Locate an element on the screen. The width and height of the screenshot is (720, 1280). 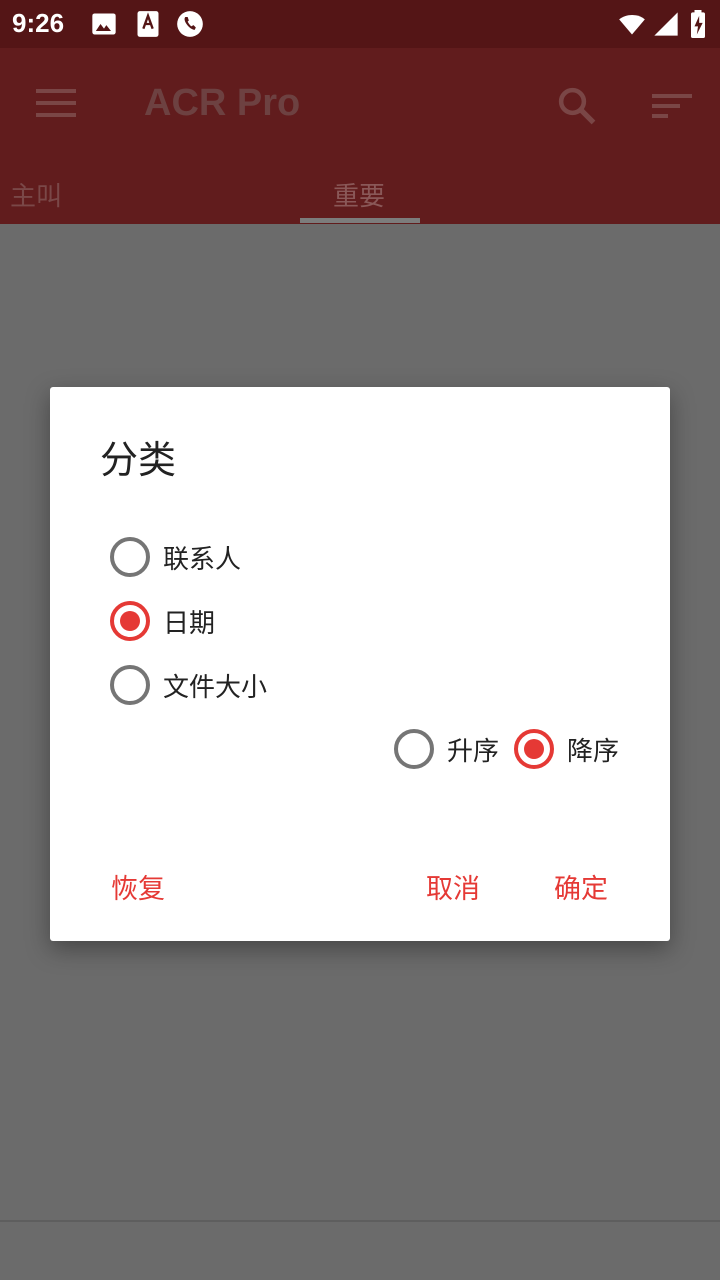
dialog-title: 分类 is located at coordinates (138, 460).